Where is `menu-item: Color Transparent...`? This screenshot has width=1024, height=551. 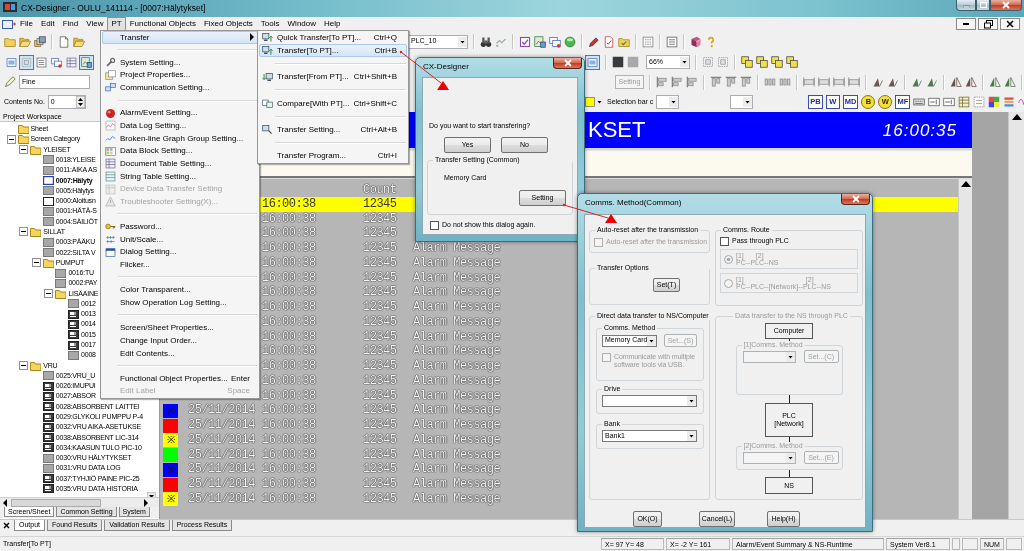
menu-item: Color Transparent... is located at coordinates (180, 290).